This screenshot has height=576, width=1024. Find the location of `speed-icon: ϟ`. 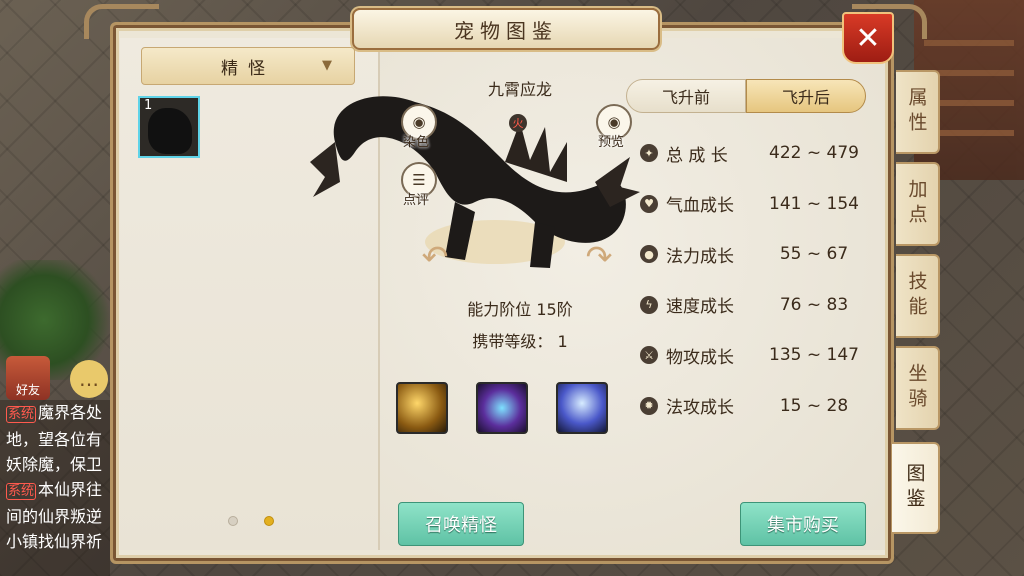

speed-icon: ϟ is located at coordinates (649, 304).